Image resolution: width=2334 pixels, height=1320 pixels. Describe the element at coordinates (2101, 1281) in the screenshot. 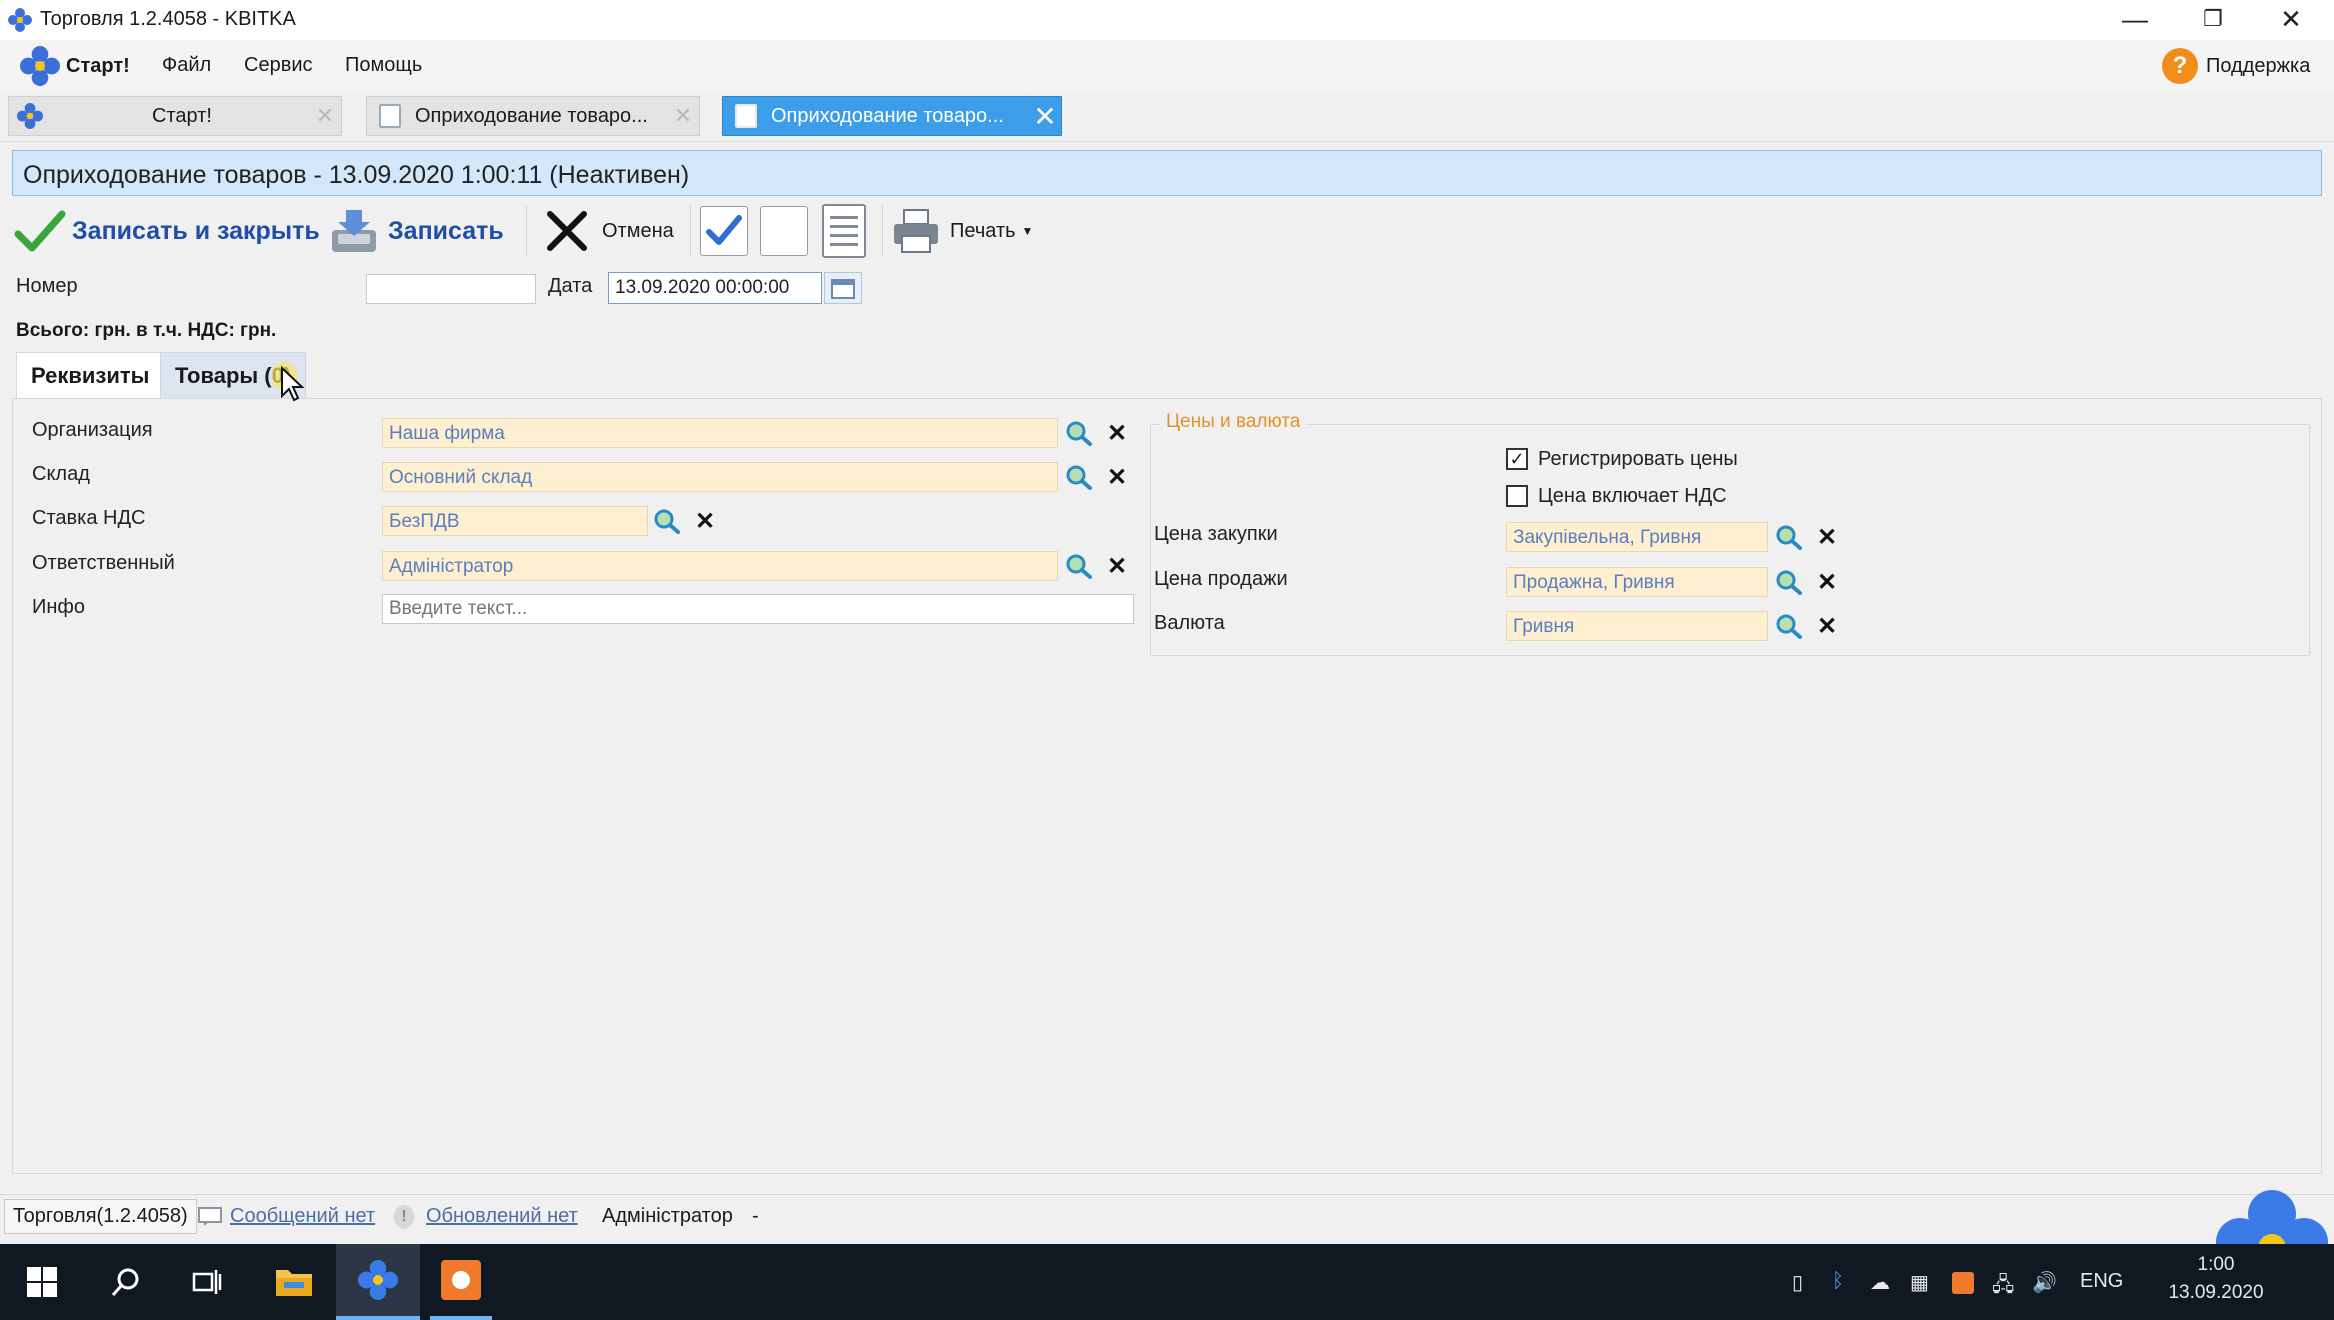

I see `language-indicator: ENG` at that location.